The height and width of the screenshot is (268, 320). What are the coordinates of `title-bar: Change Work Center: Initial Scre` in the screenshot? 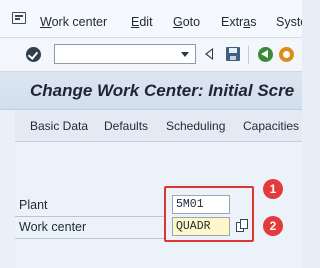 It's located at (151, 91).